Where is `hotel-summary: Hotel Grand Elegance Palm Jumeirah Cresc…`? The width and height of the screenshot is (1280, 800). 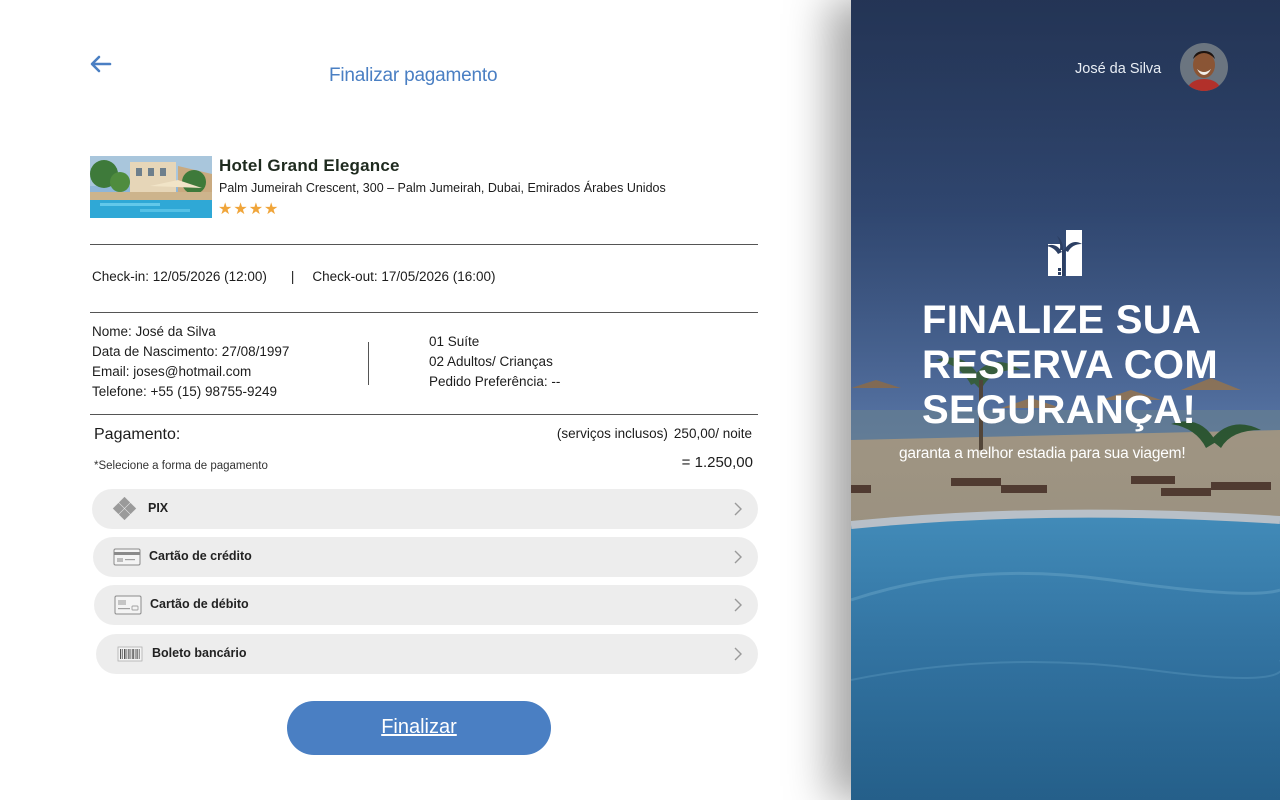 hotel-summary: Hotel Grand Elegance Palm Jumeirah Cresc… is located at coordinates (424, 187).